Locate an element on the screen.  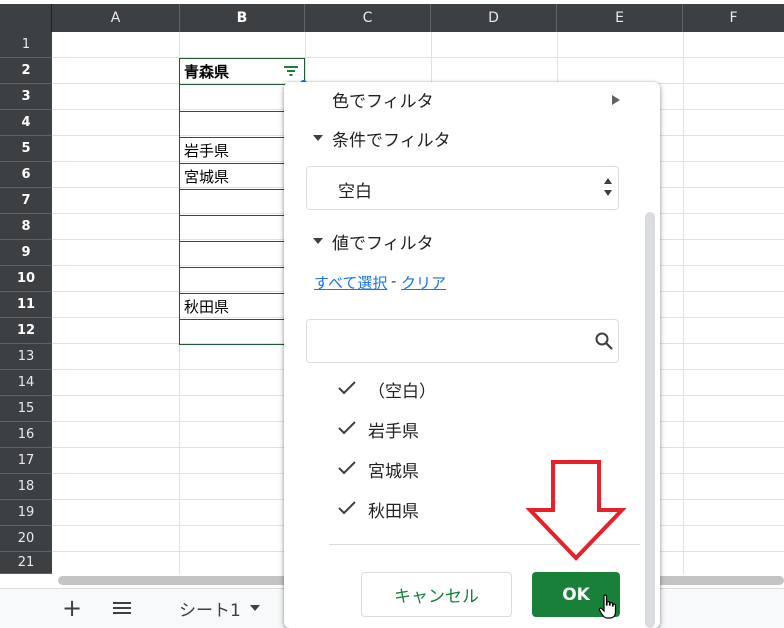
condition-select-value: 空白 is located at coordinates (355, 192).